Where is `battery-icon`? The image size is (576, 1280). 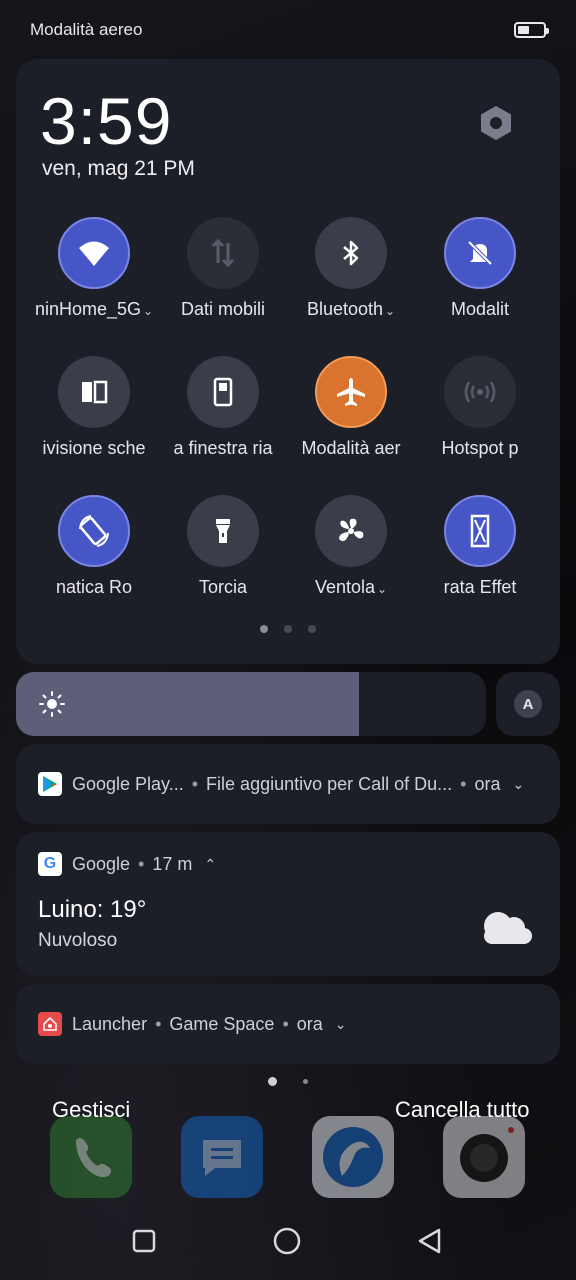
battery-icon is located at coordinates (531, 30).